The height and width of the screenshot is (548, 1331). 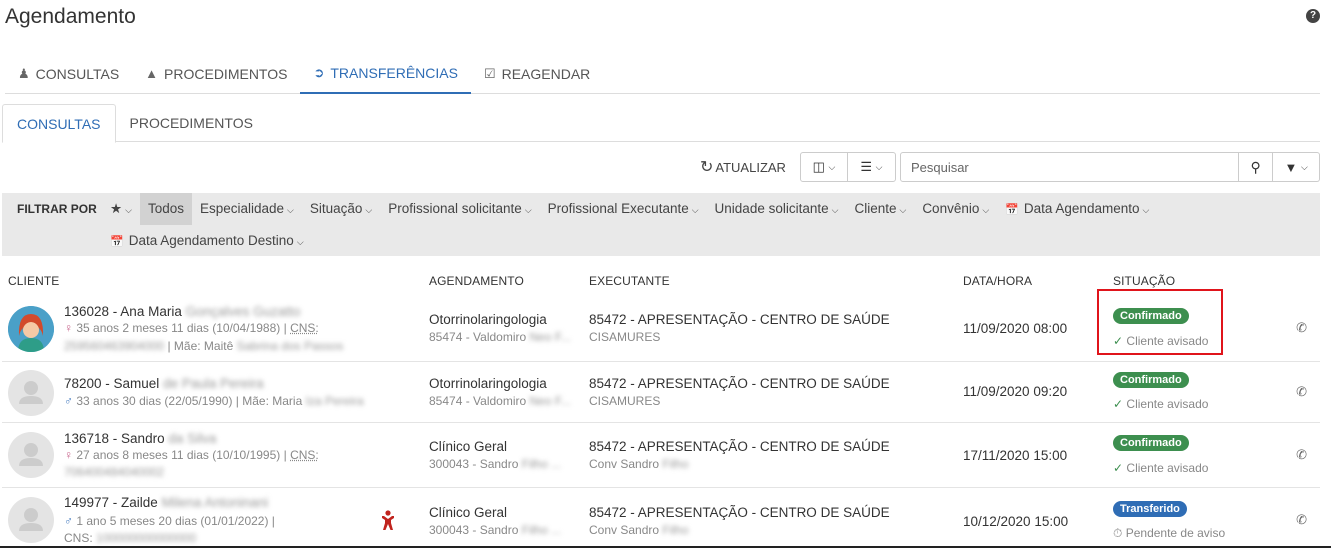 I want to click on filter-profissional-solicitante: Profissional solicitante ⌵, so click(x=459, y=209).